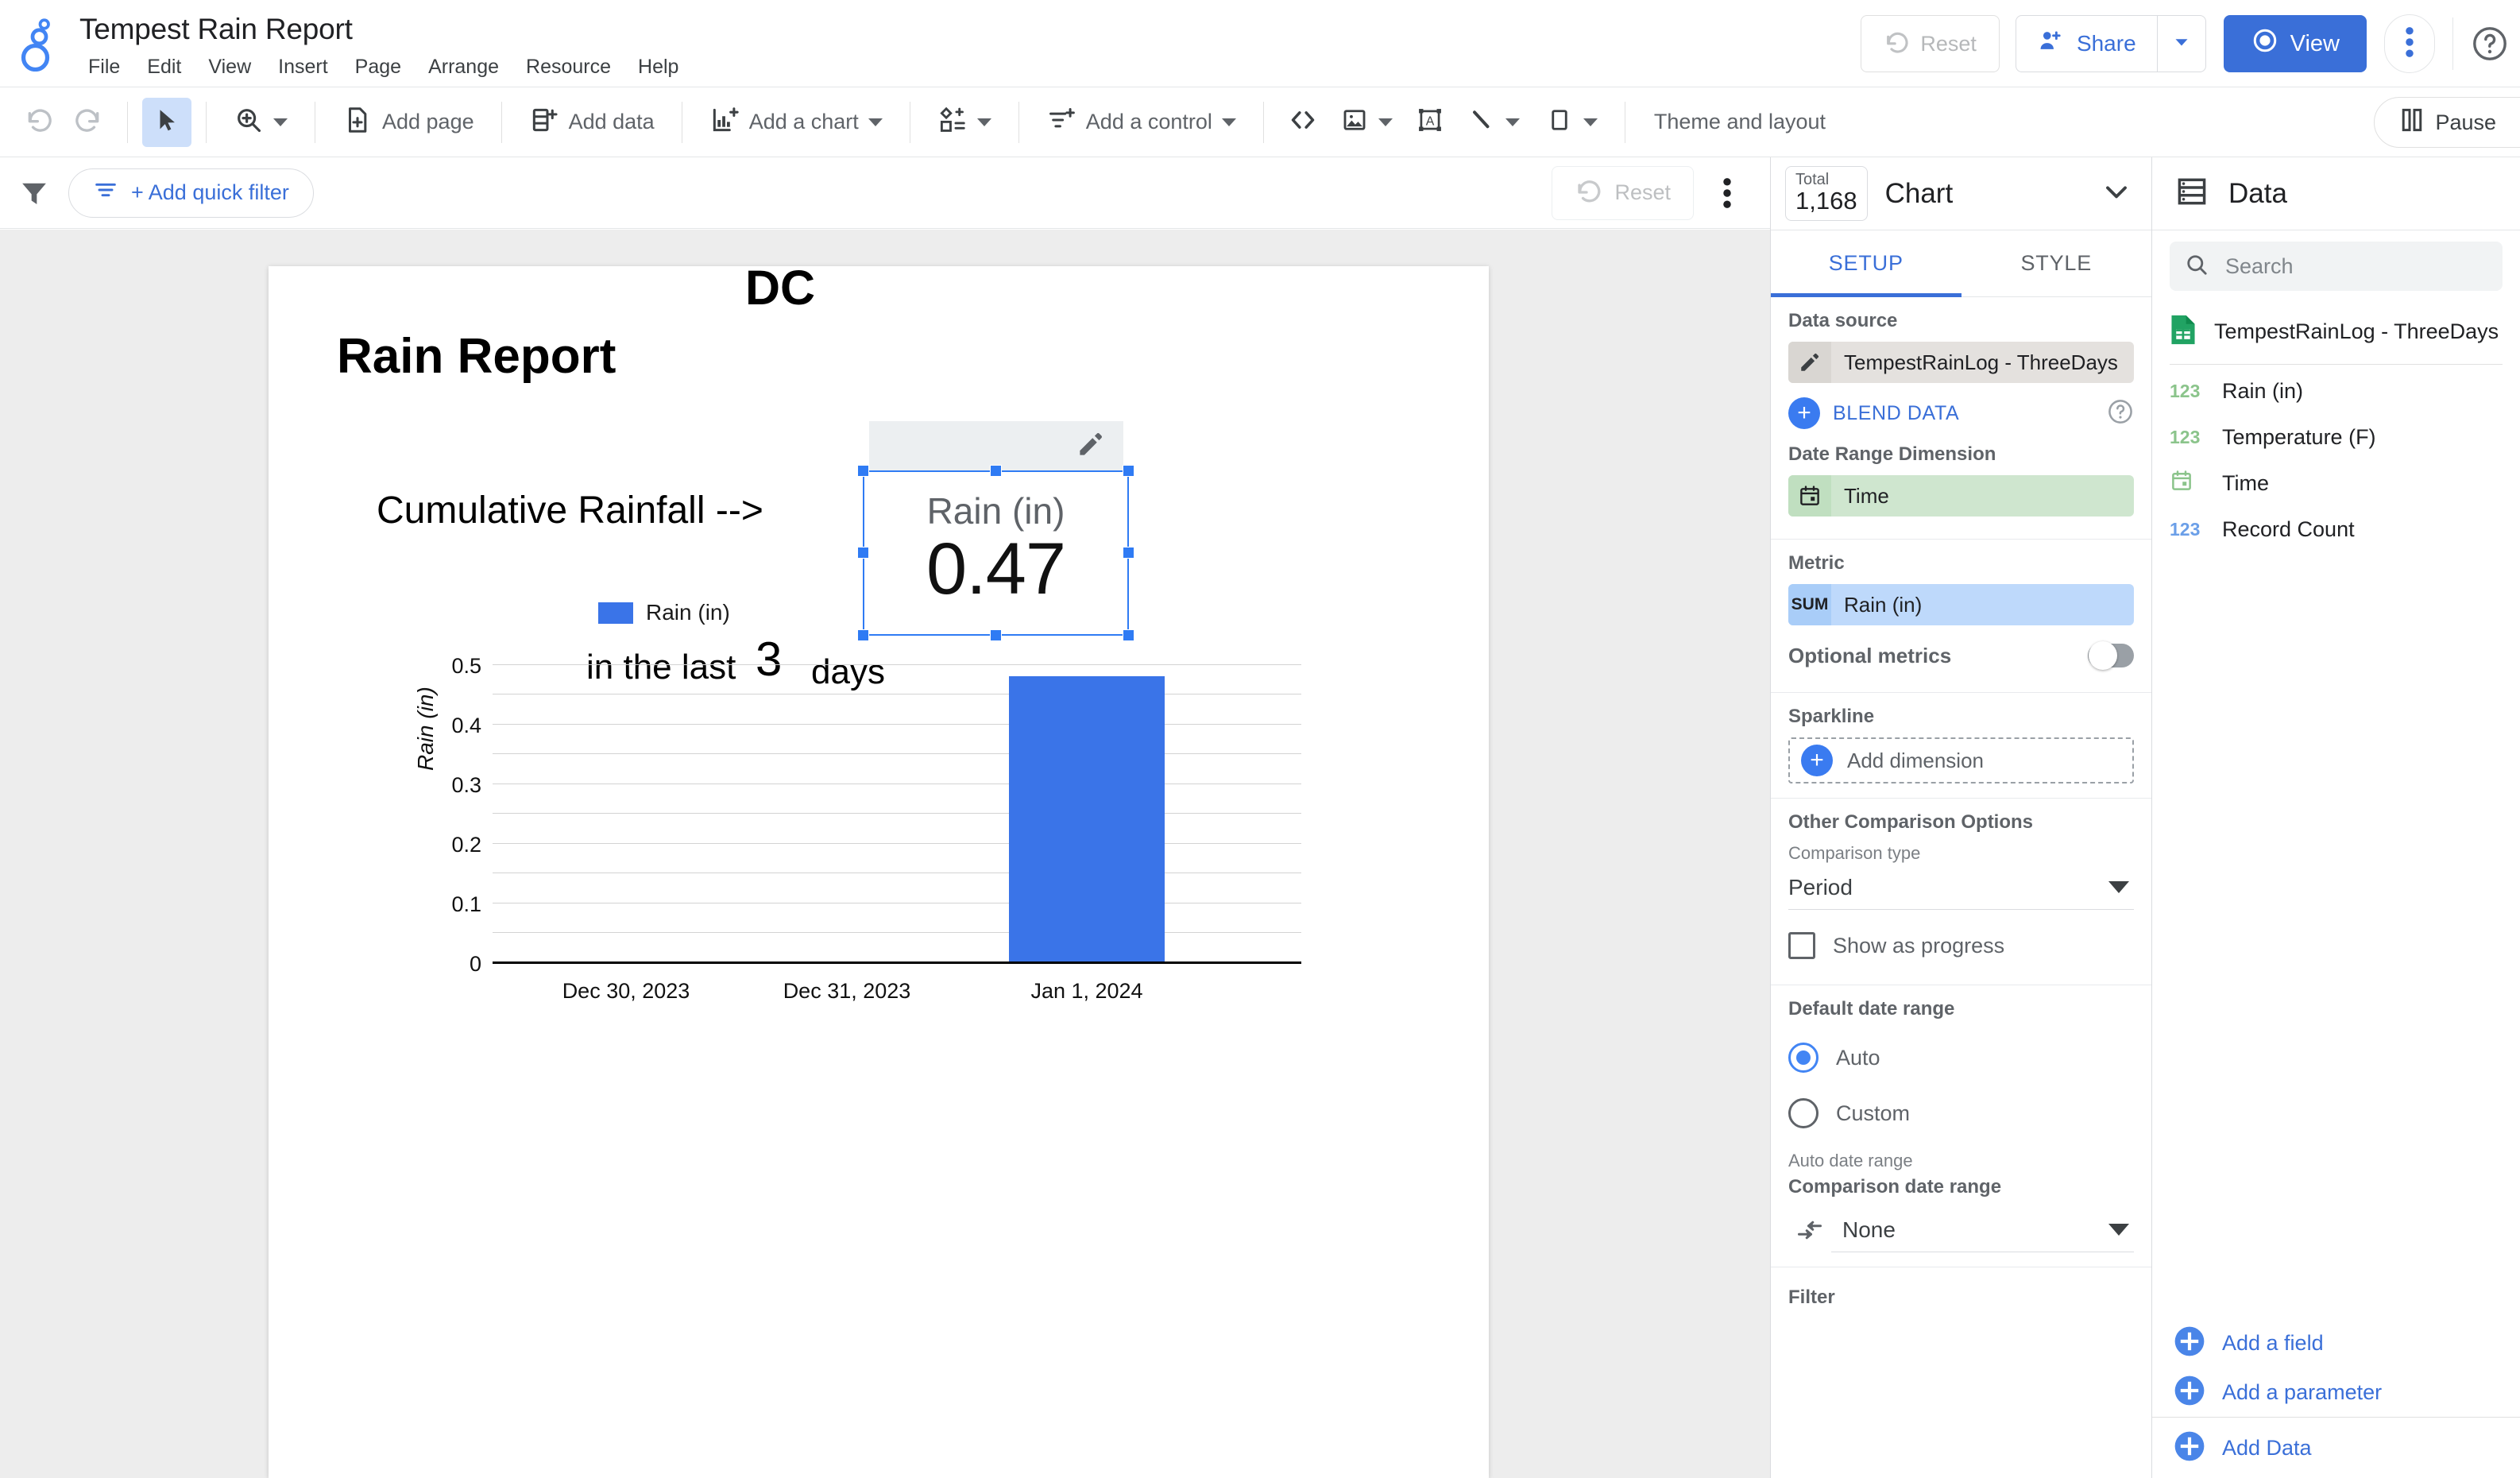 The height and width of the screenshot is (1478, 2520). I want to click on more-options-button, so click(2409, 43).